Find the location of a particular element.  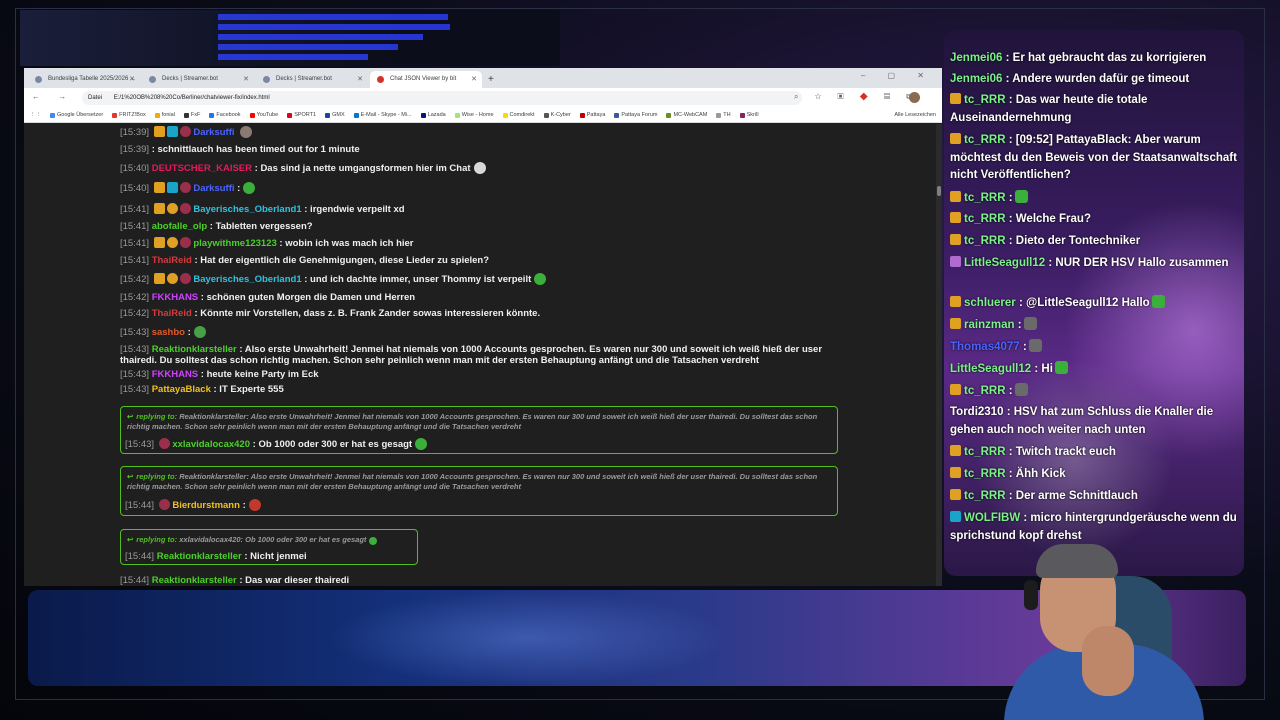

username: Jenmei06 is located at coordinates (976, 79).